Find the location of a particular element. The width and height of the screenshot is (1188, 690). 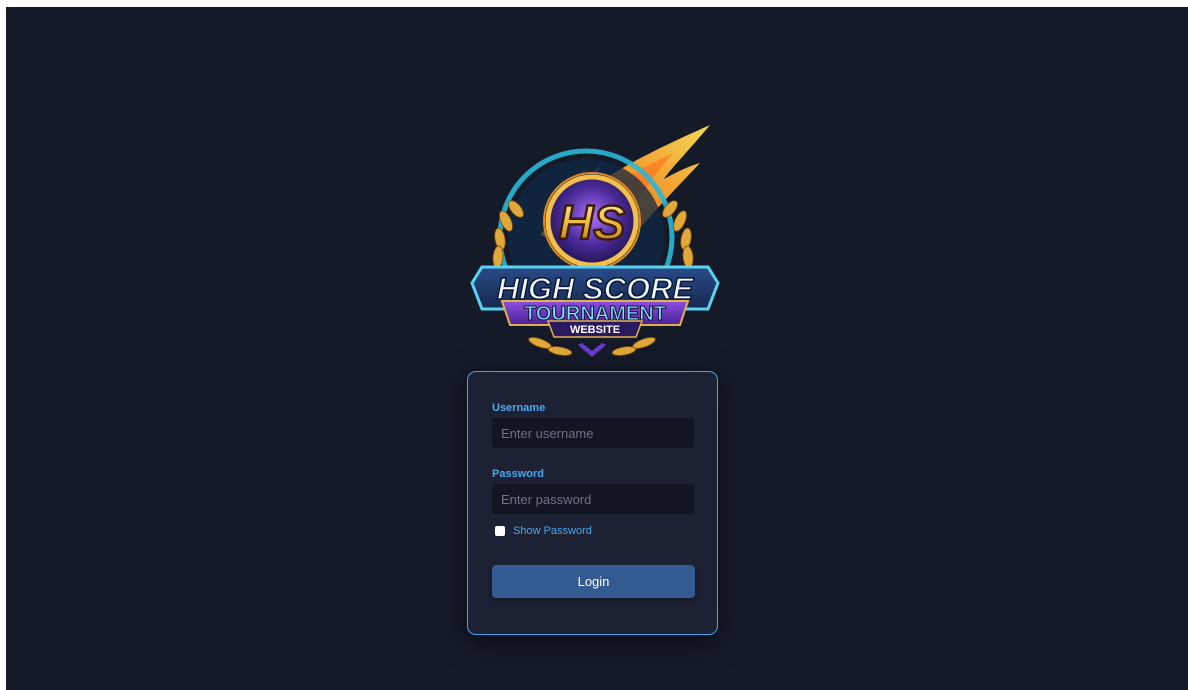

show-password-checkbox is located at coordinates (500, 531).